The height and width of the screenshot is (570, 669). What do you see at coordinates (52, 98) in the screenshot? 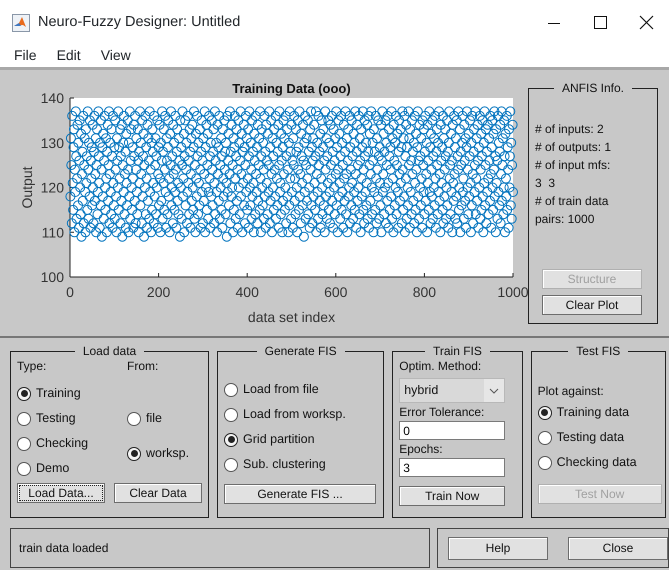
I see `y-tick-label: 140` at bounding box center [52, 98].